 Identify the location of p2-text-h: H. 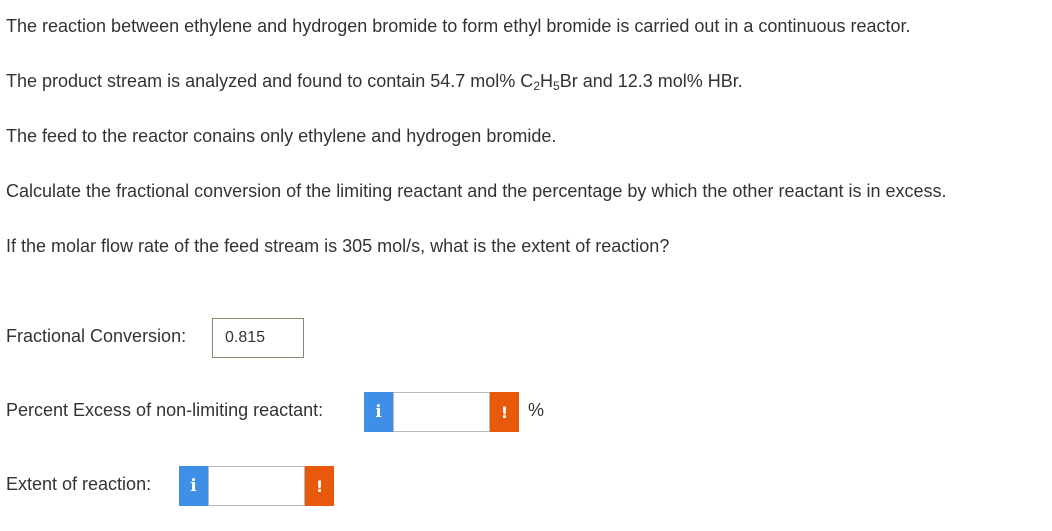
(546, 81).